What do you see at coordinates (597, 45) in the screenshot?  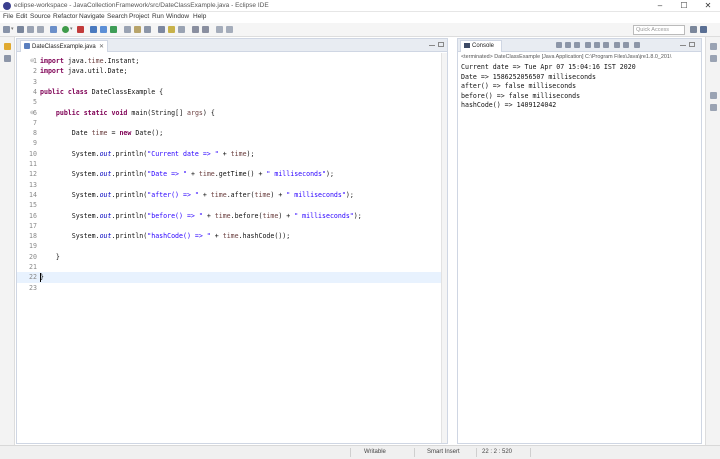 I see `scroll-lock-icon` at bounding box center [597, 45].